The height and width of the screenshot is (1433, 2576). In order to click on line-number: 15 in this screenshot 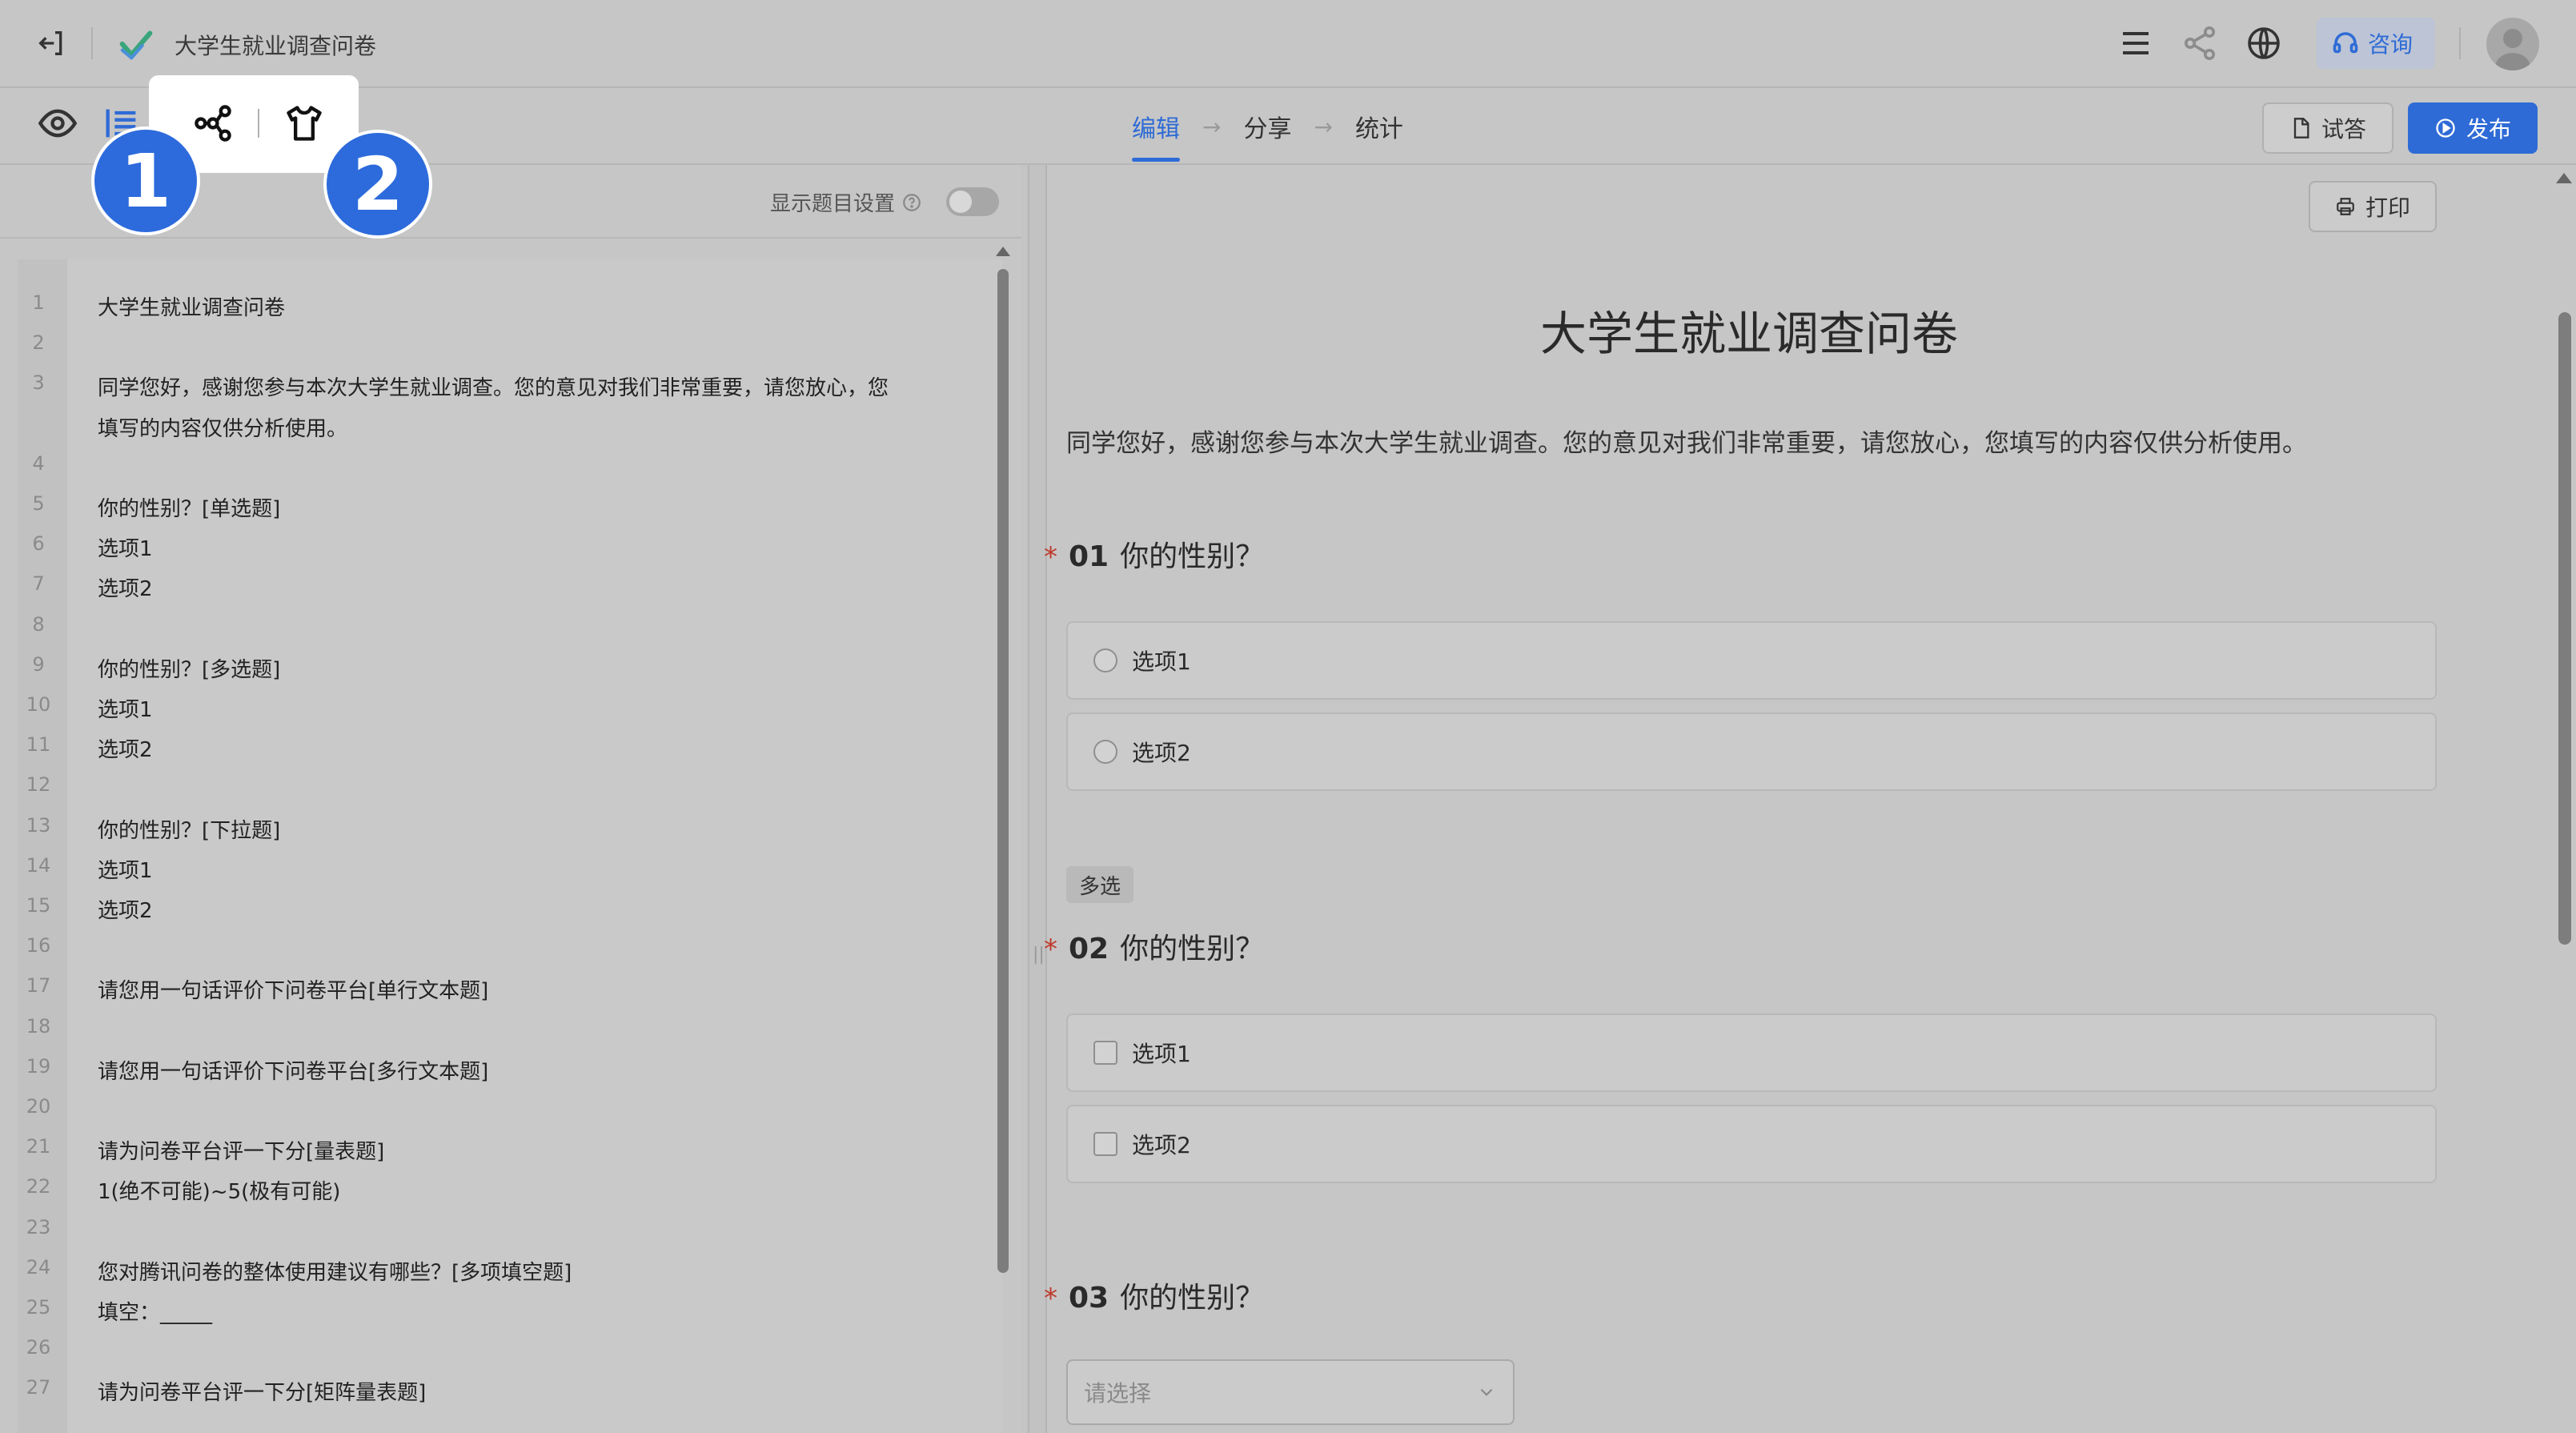, I will do `click(38, 905)`.